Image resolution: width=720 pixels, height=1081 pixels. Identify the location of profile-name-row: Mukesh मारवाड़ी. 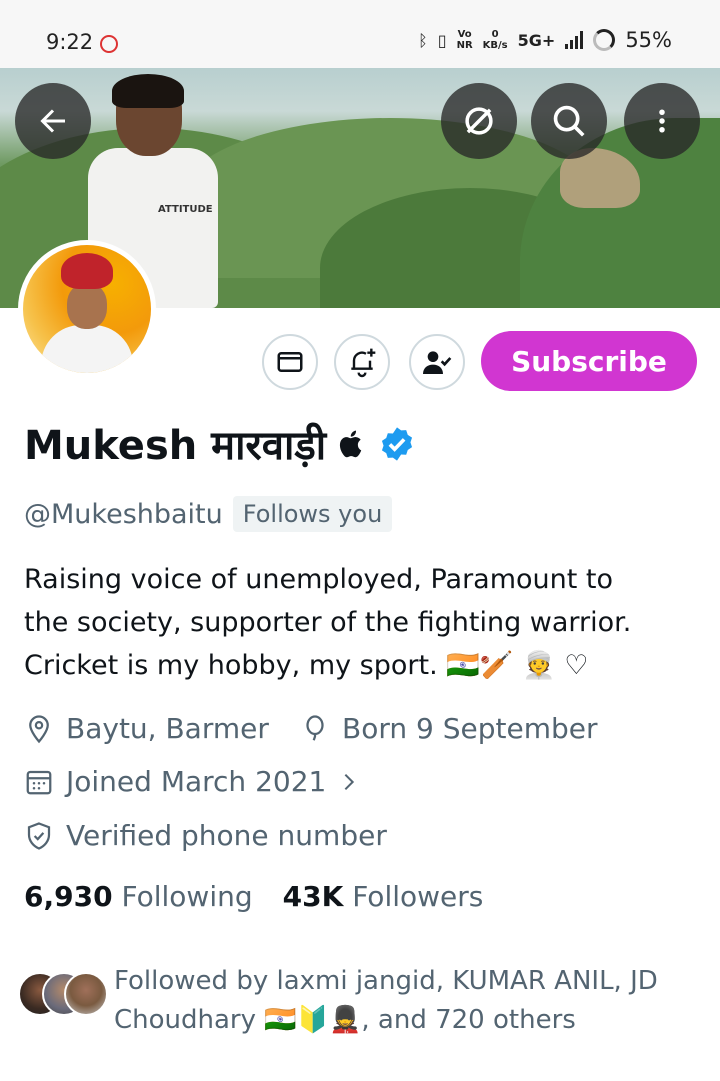
(220, 443).